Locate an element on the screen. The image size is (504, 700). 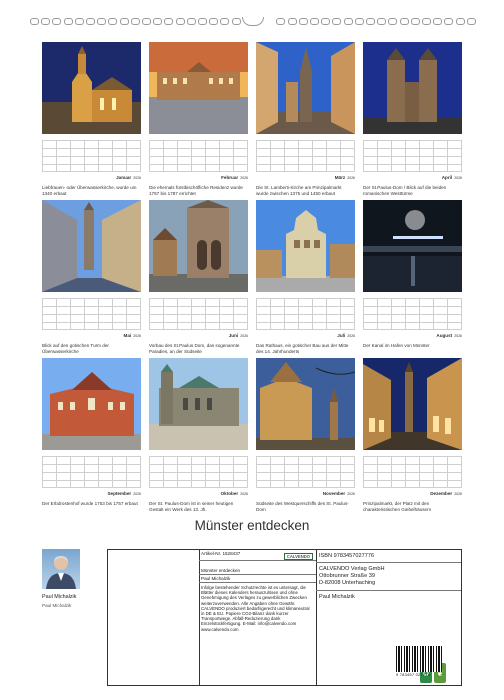
month-name: Januar is located at coordinates (124, 177).